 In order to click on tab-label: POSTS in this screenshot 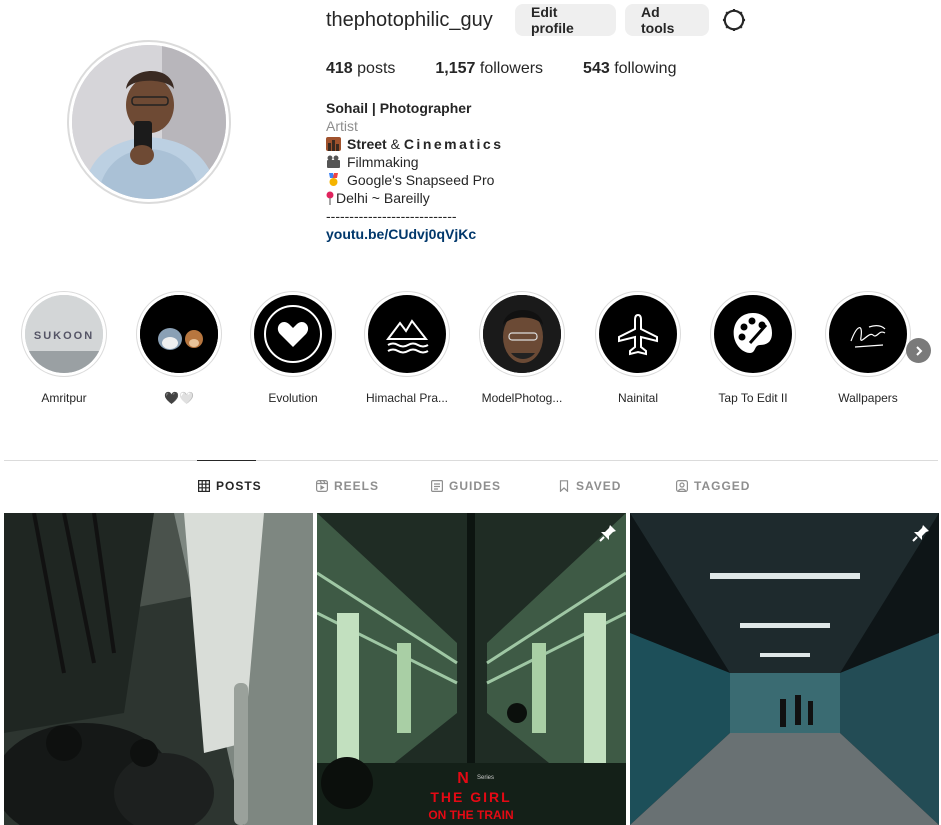, I will do `click(239, 486)`.